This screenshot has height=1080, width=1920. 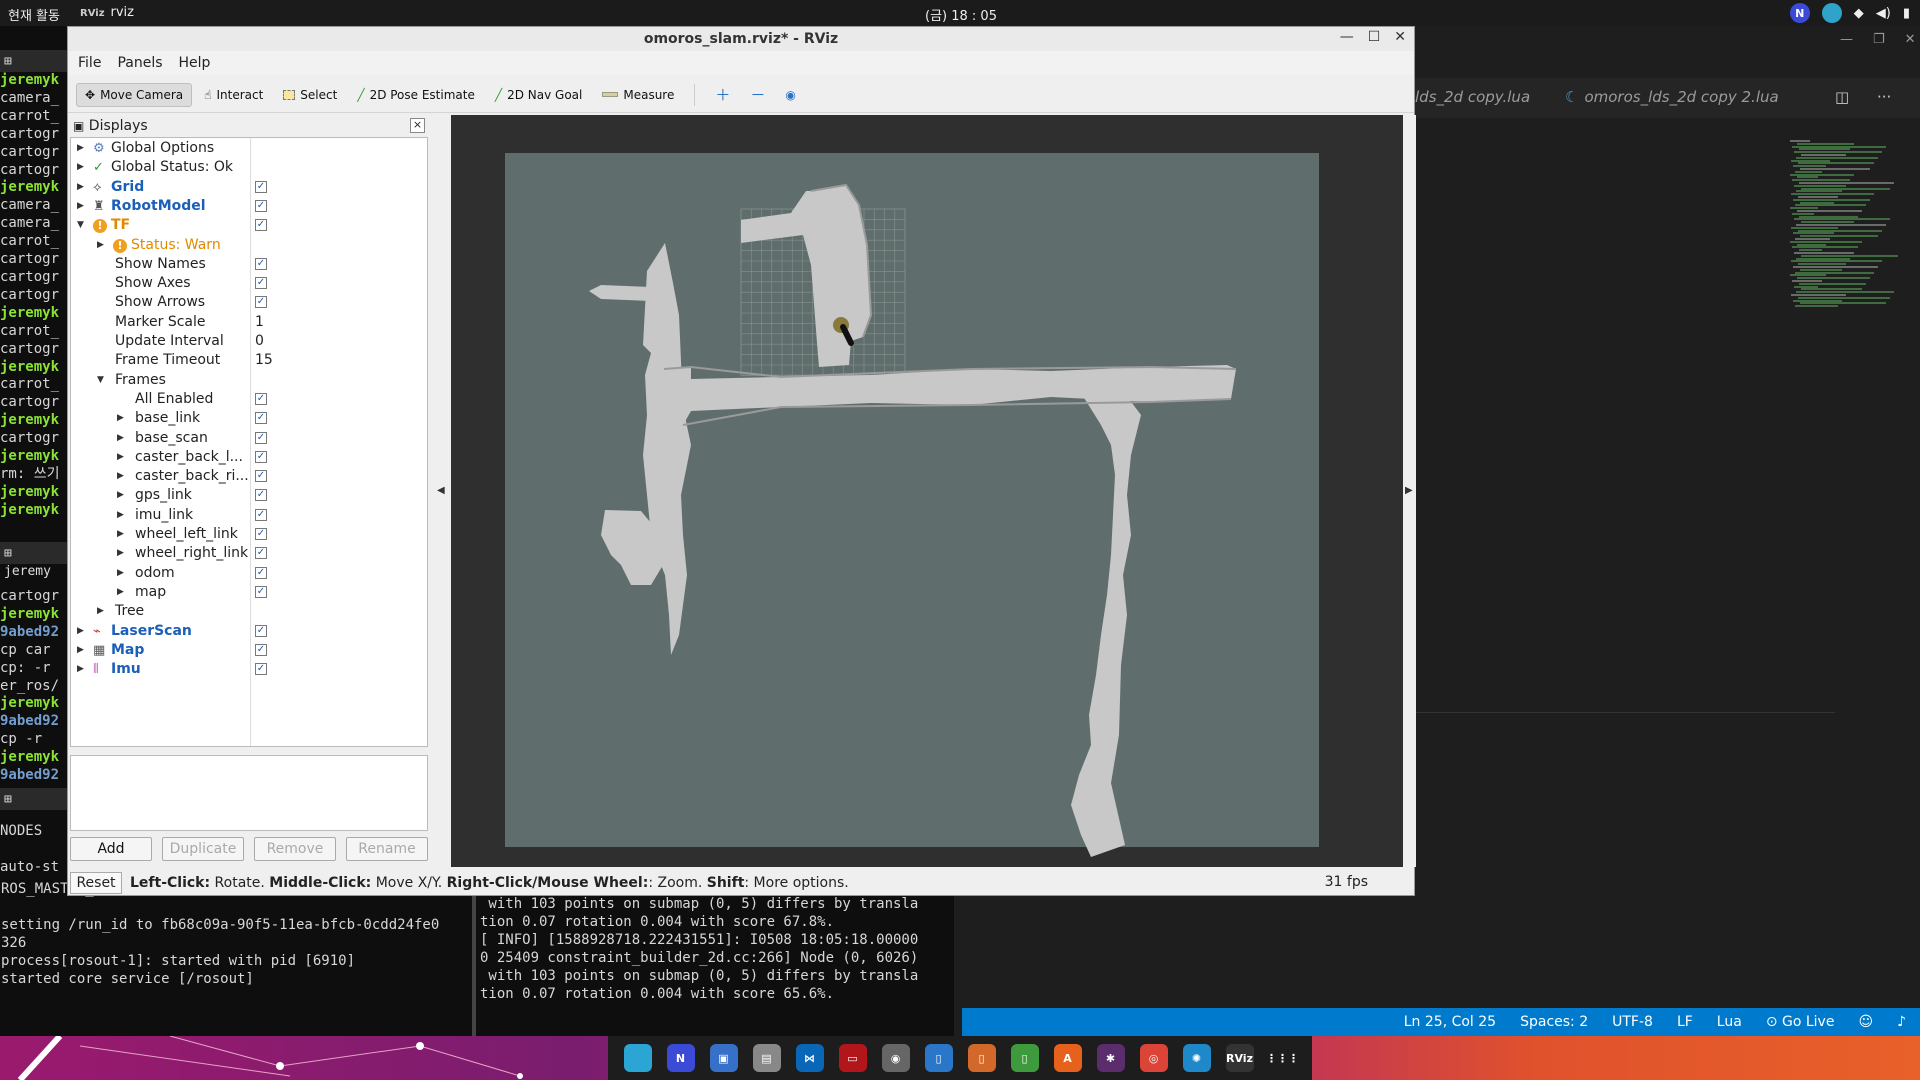 What do you see at coordinates (35, 799) in the screenshot?
I see `terminal-tab-3: ⊞` at bounding box center [35, 799].